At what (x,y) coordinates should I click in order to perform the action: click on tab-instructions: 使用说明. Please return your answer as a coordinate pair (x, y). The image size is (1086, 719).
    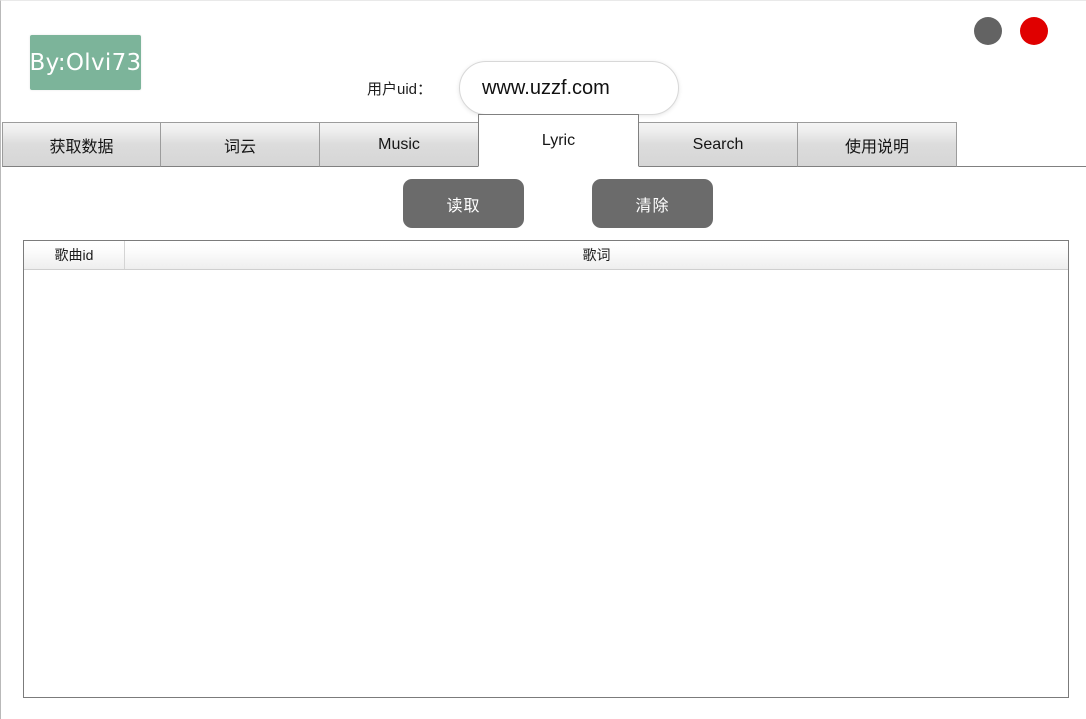
    Looking at the image, I should click on (877, 144).